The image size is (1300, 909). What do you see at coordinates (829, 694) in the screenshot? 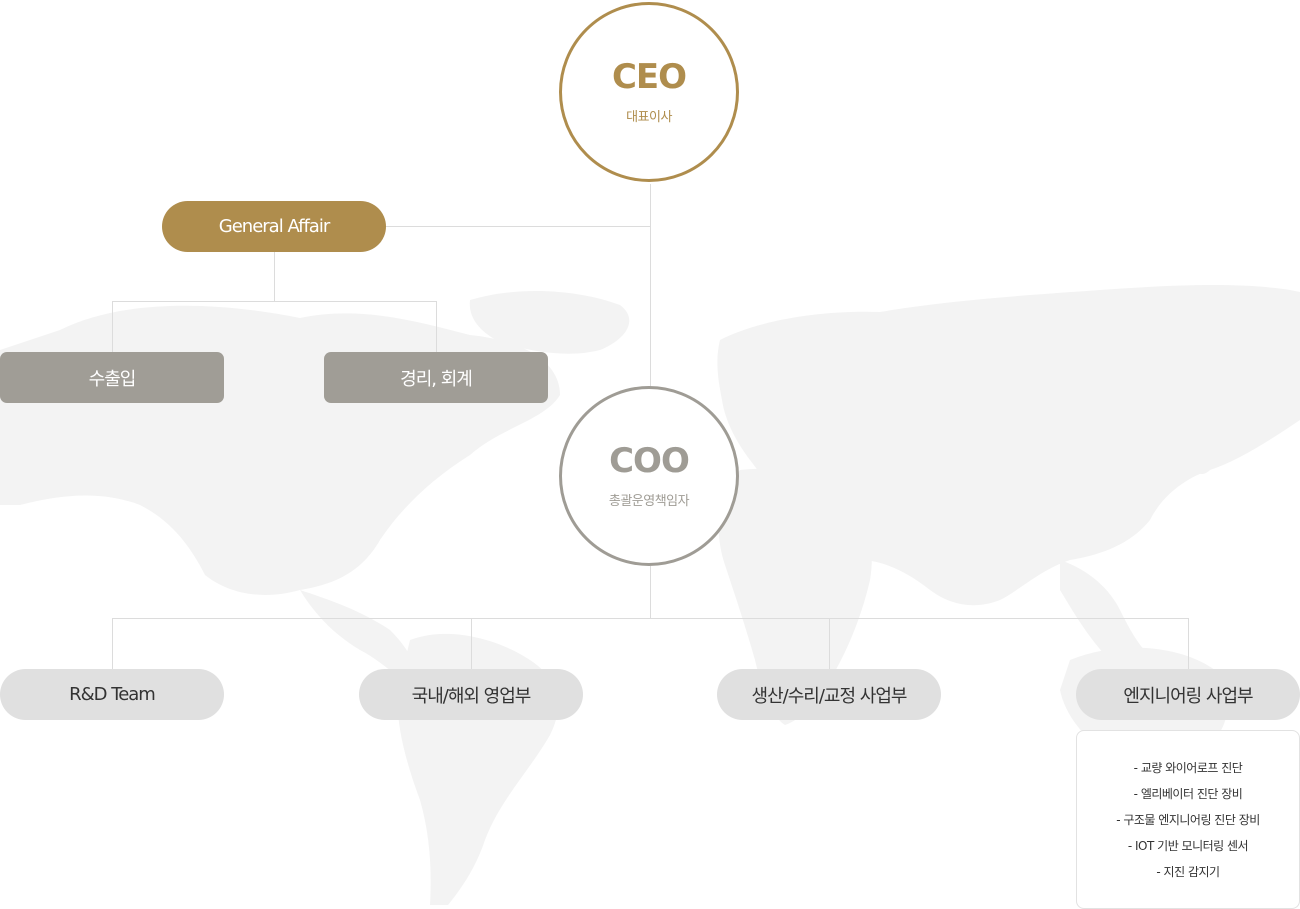
I see `division-production: 생산/수리/교정 사업부` at bounding box center [829, 694].